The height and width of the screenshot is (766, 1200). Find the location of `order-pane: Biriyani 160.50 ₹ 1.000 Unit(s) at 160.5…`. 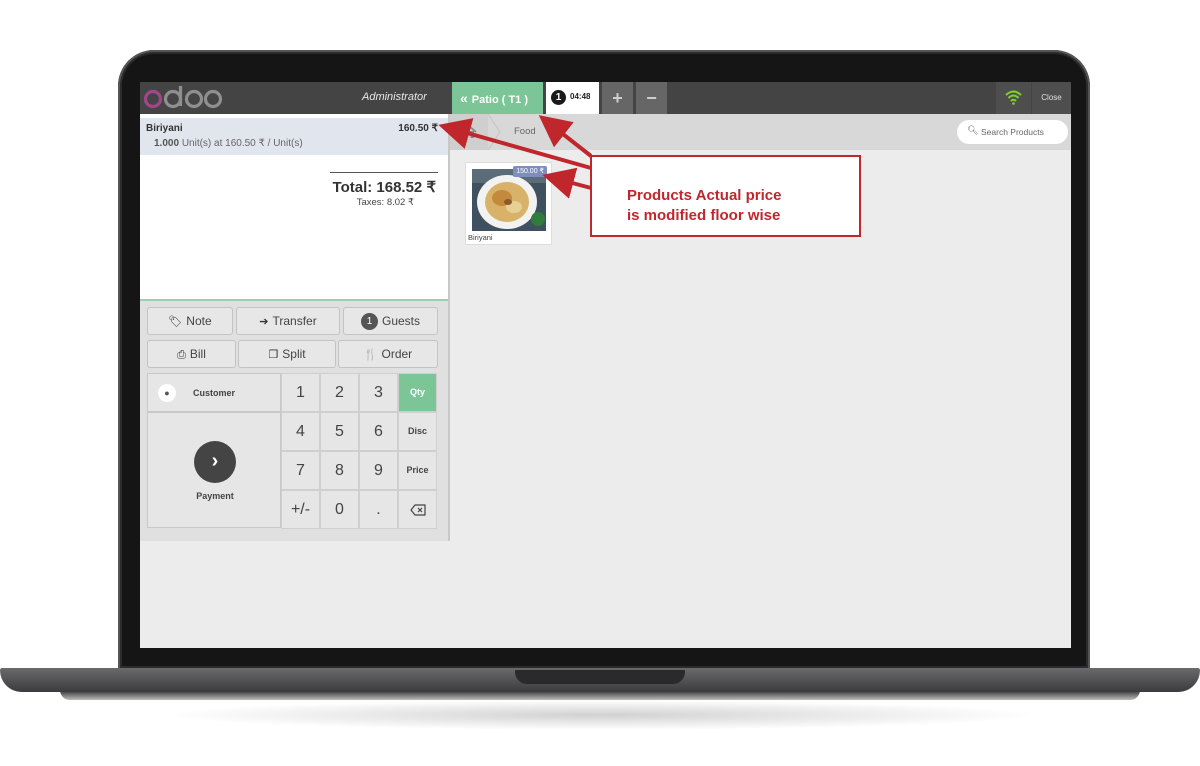

order-pane: Biriyani 160.50 ₹ 1.000 Unit(s) at 160.5… is located at coordinates (295, 327).